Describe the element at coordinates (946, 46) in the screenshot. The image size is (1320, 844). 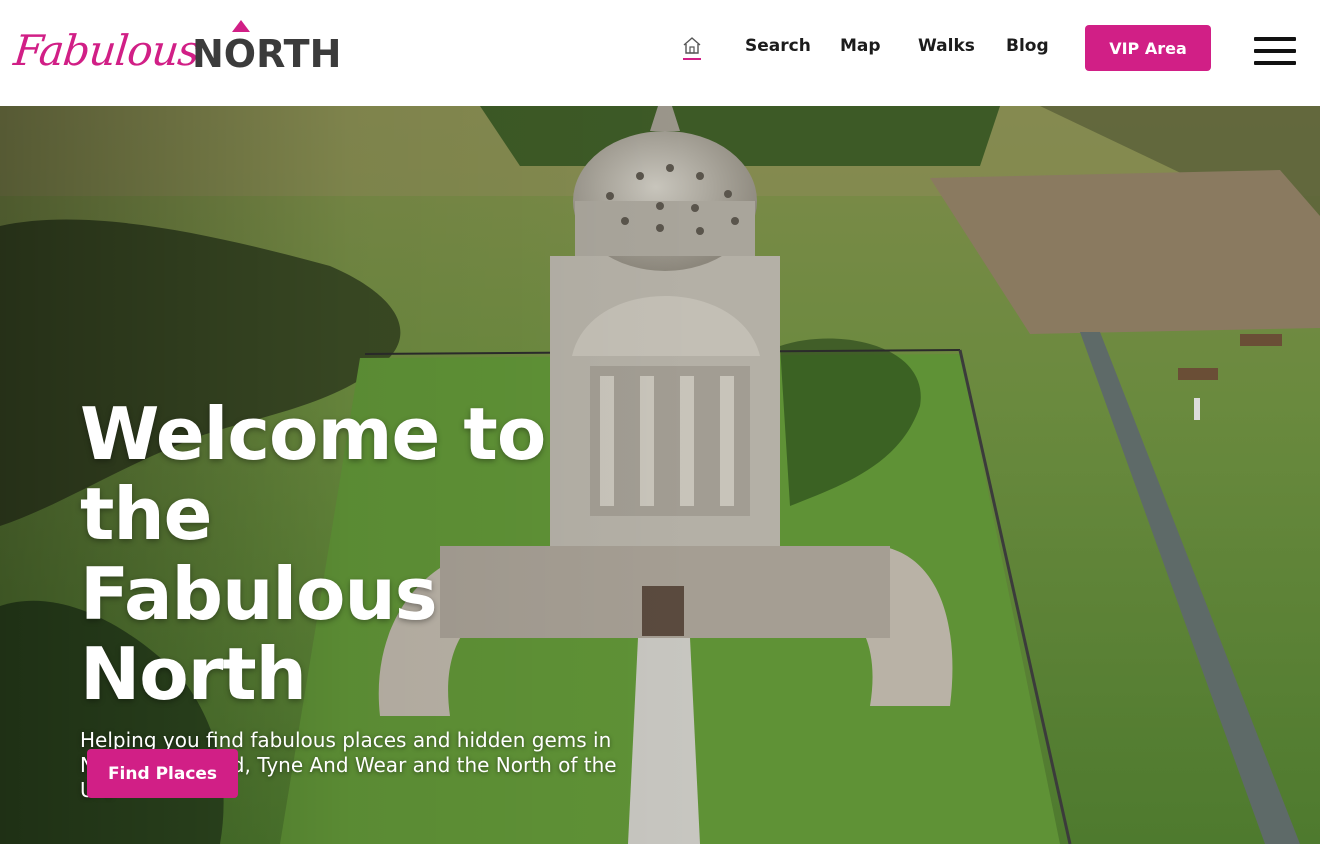
I see `nav-link-walks: Walks` at that location.